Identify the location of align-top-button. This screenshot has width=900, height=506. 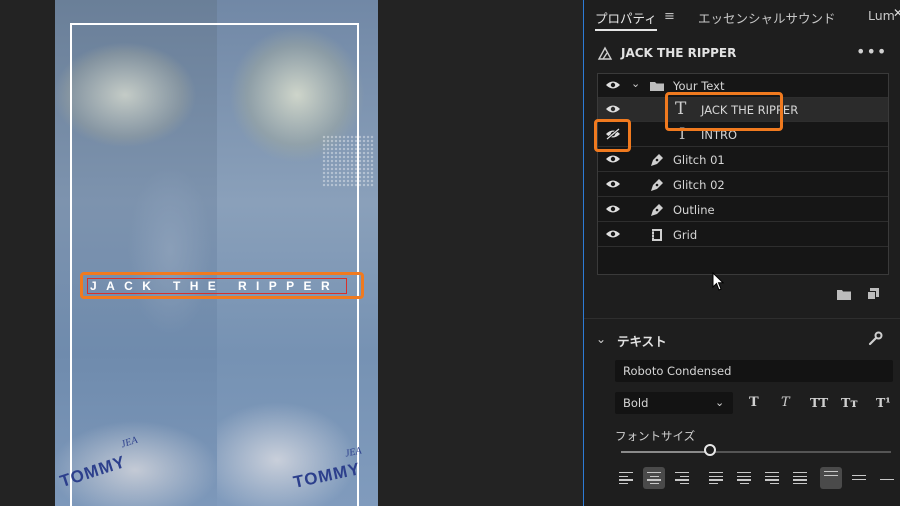
(831, 478).